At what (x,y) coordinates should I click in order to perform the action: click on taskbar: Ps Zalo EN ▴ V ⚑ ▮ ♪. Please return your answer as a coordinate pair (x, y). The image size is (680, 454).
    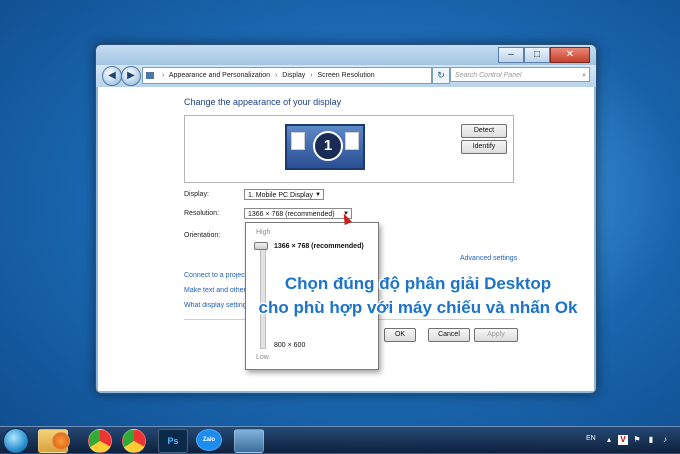
    Looking at the image, I should click on (340, 440).